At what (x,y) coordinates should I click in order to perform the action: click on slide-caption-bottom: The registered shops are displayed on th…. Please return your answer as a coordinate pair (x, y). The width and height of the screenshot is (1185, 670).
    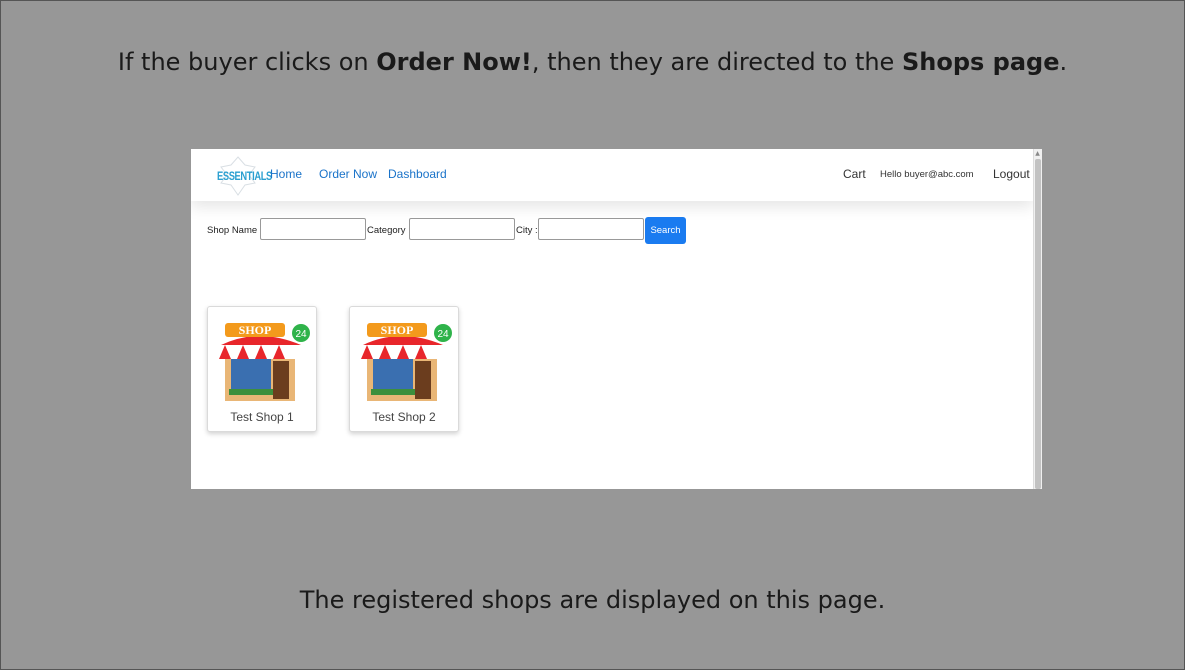
    Looking at the image, I should click on (592, 600).